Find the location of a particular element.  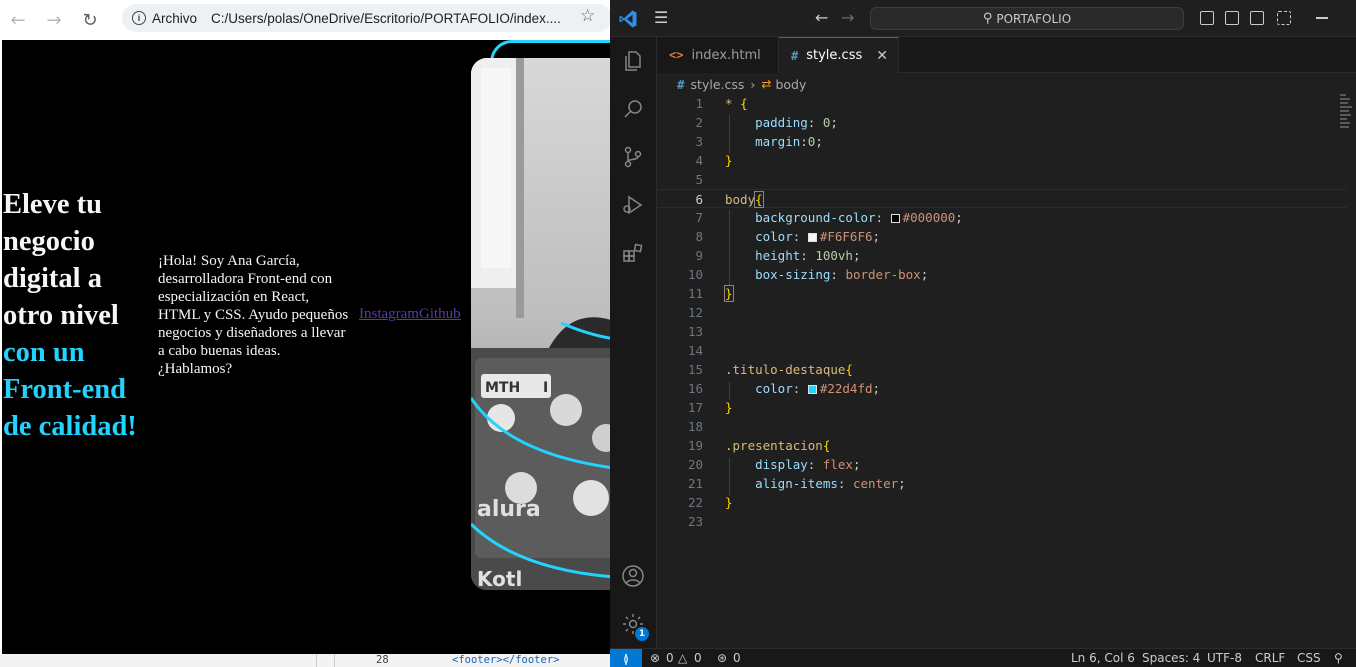

line-number: 20 is located at coordinates (695, 464).